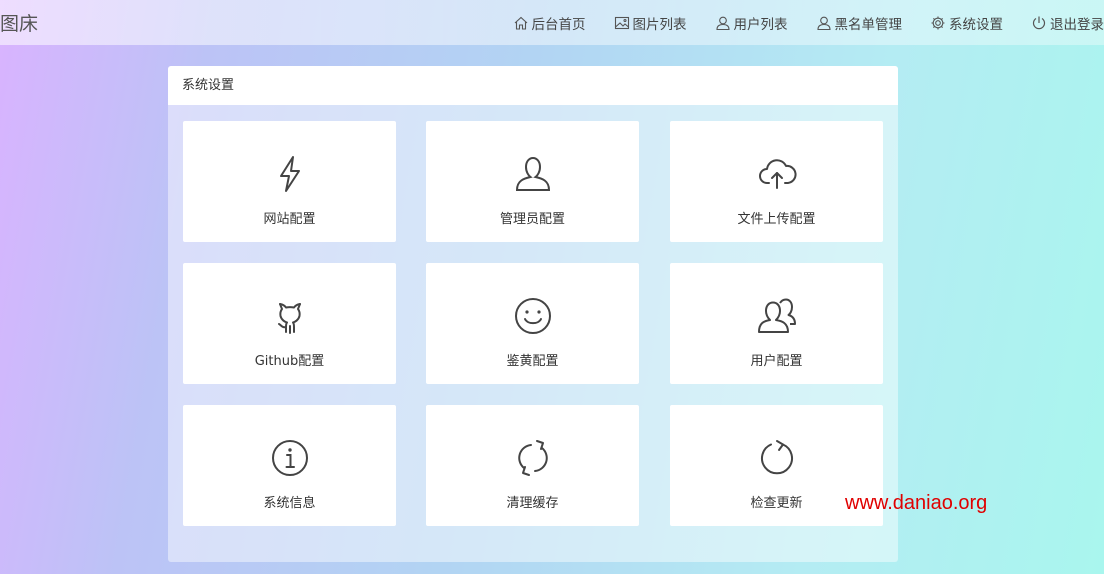  Describe the element at coordinates (1077, 24) in the screenshot. I see `nav-label: 退出登录` at that location.